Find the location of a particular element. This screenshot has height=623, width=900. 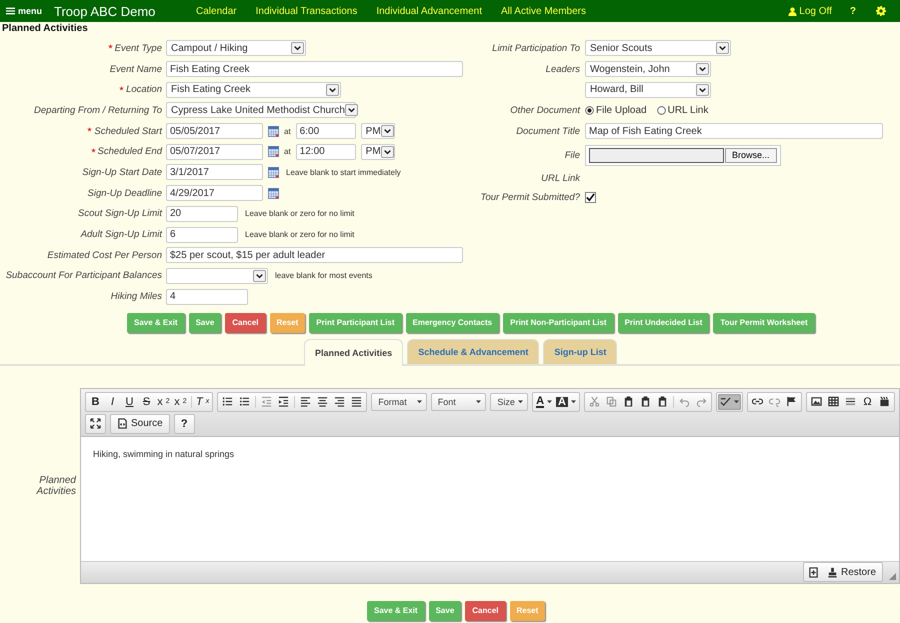

menu-icon is located at coordinates (10, 11).